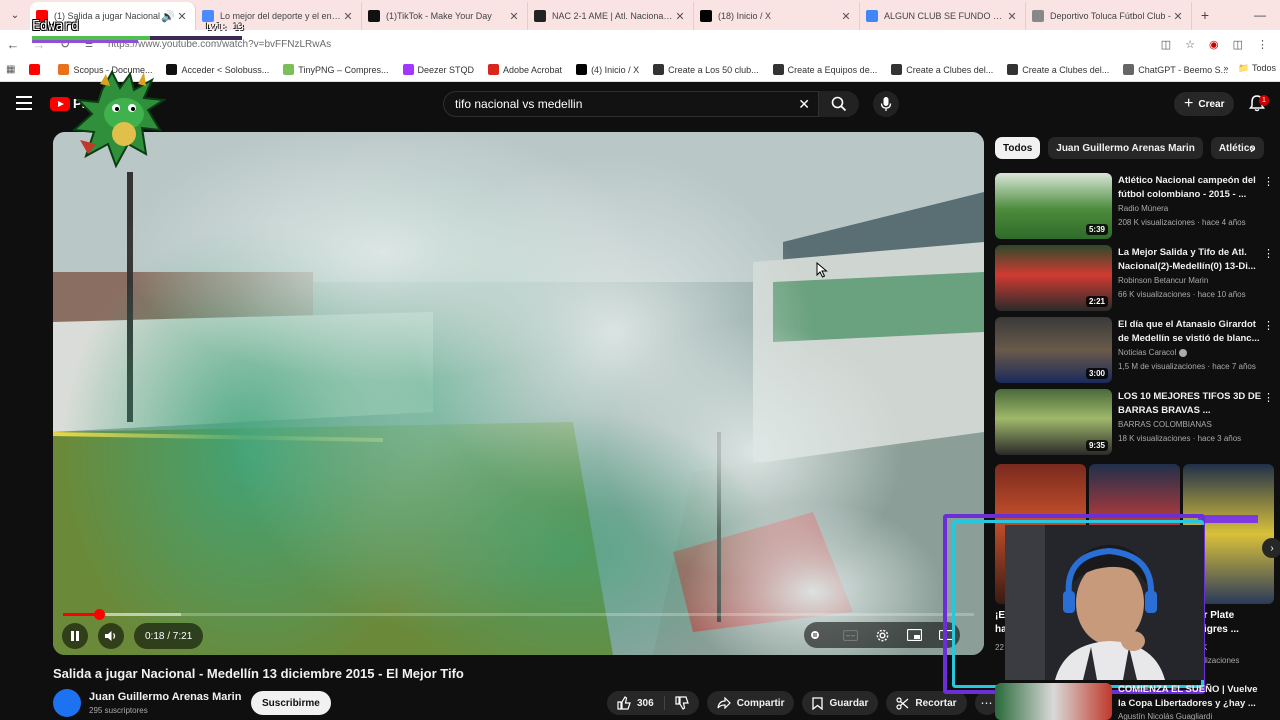 The height and width of the screenshot is (720, 1280). I want to click on recommendation-channel: Noticias Caracol, so click(1153, 352).